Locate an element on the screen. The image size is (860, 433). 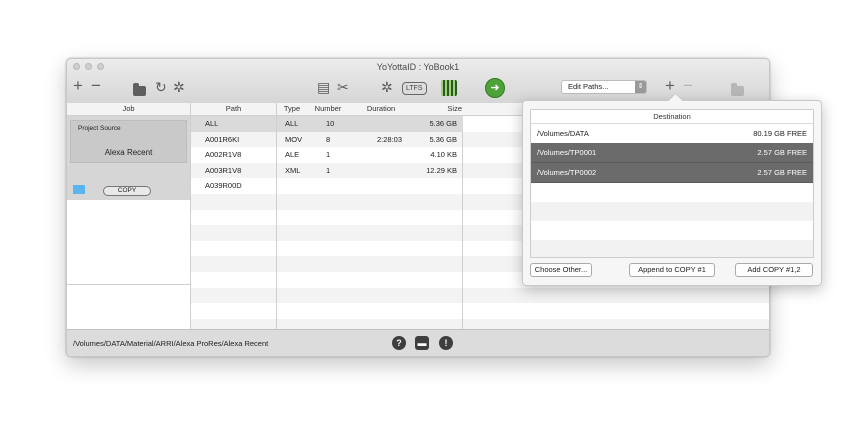
project-source-box: Project Source Alexa Recent is located at coordinates (128, 141).